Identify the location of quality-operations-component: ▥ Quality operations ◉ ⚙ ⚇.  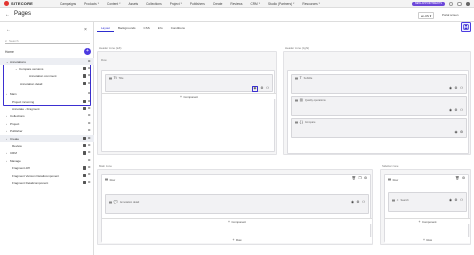
(379, 106).